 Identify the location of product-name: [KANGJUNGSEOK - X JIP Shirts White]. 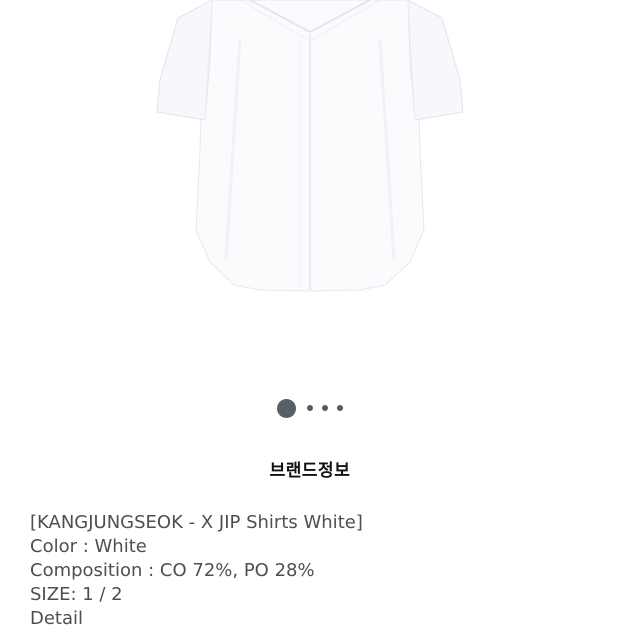
(196, 522).